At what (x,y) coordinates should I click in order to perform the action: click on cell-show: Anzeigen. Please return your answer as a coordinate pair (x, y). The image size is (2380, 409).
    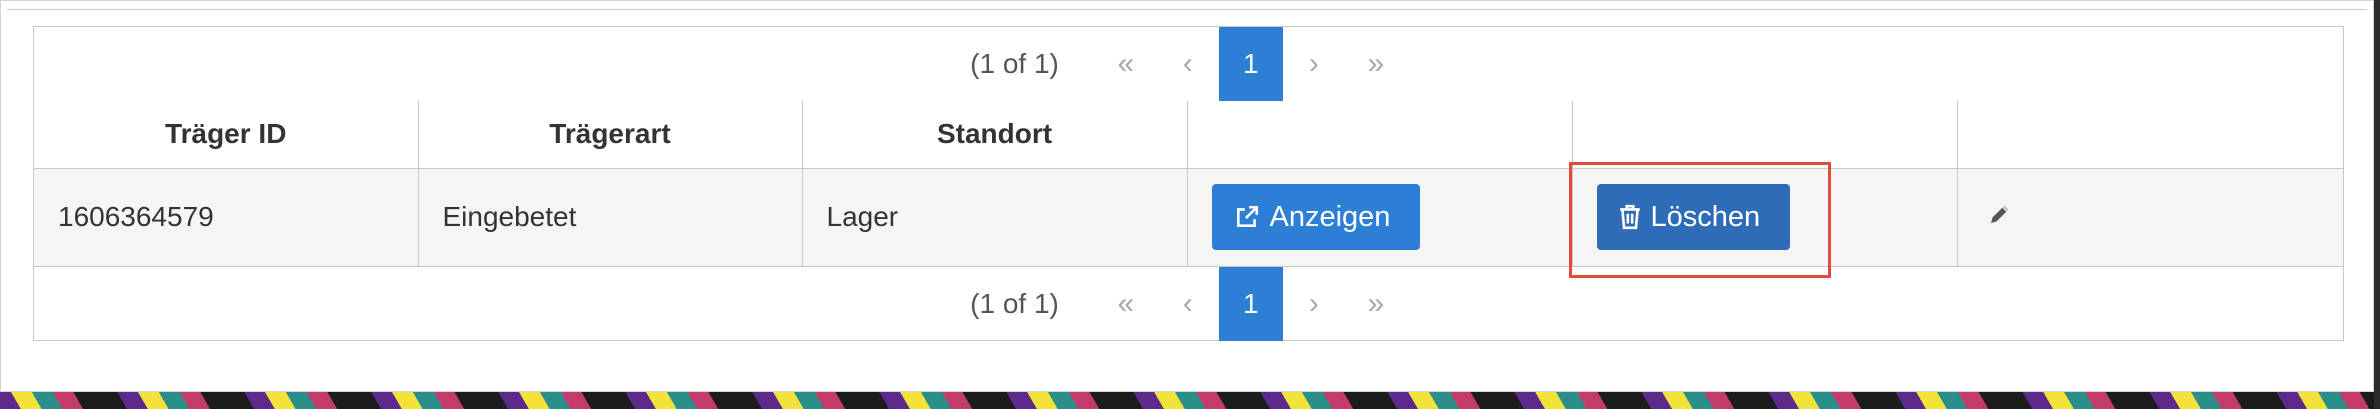
    Looking at the image, I should click on (1380, 217).